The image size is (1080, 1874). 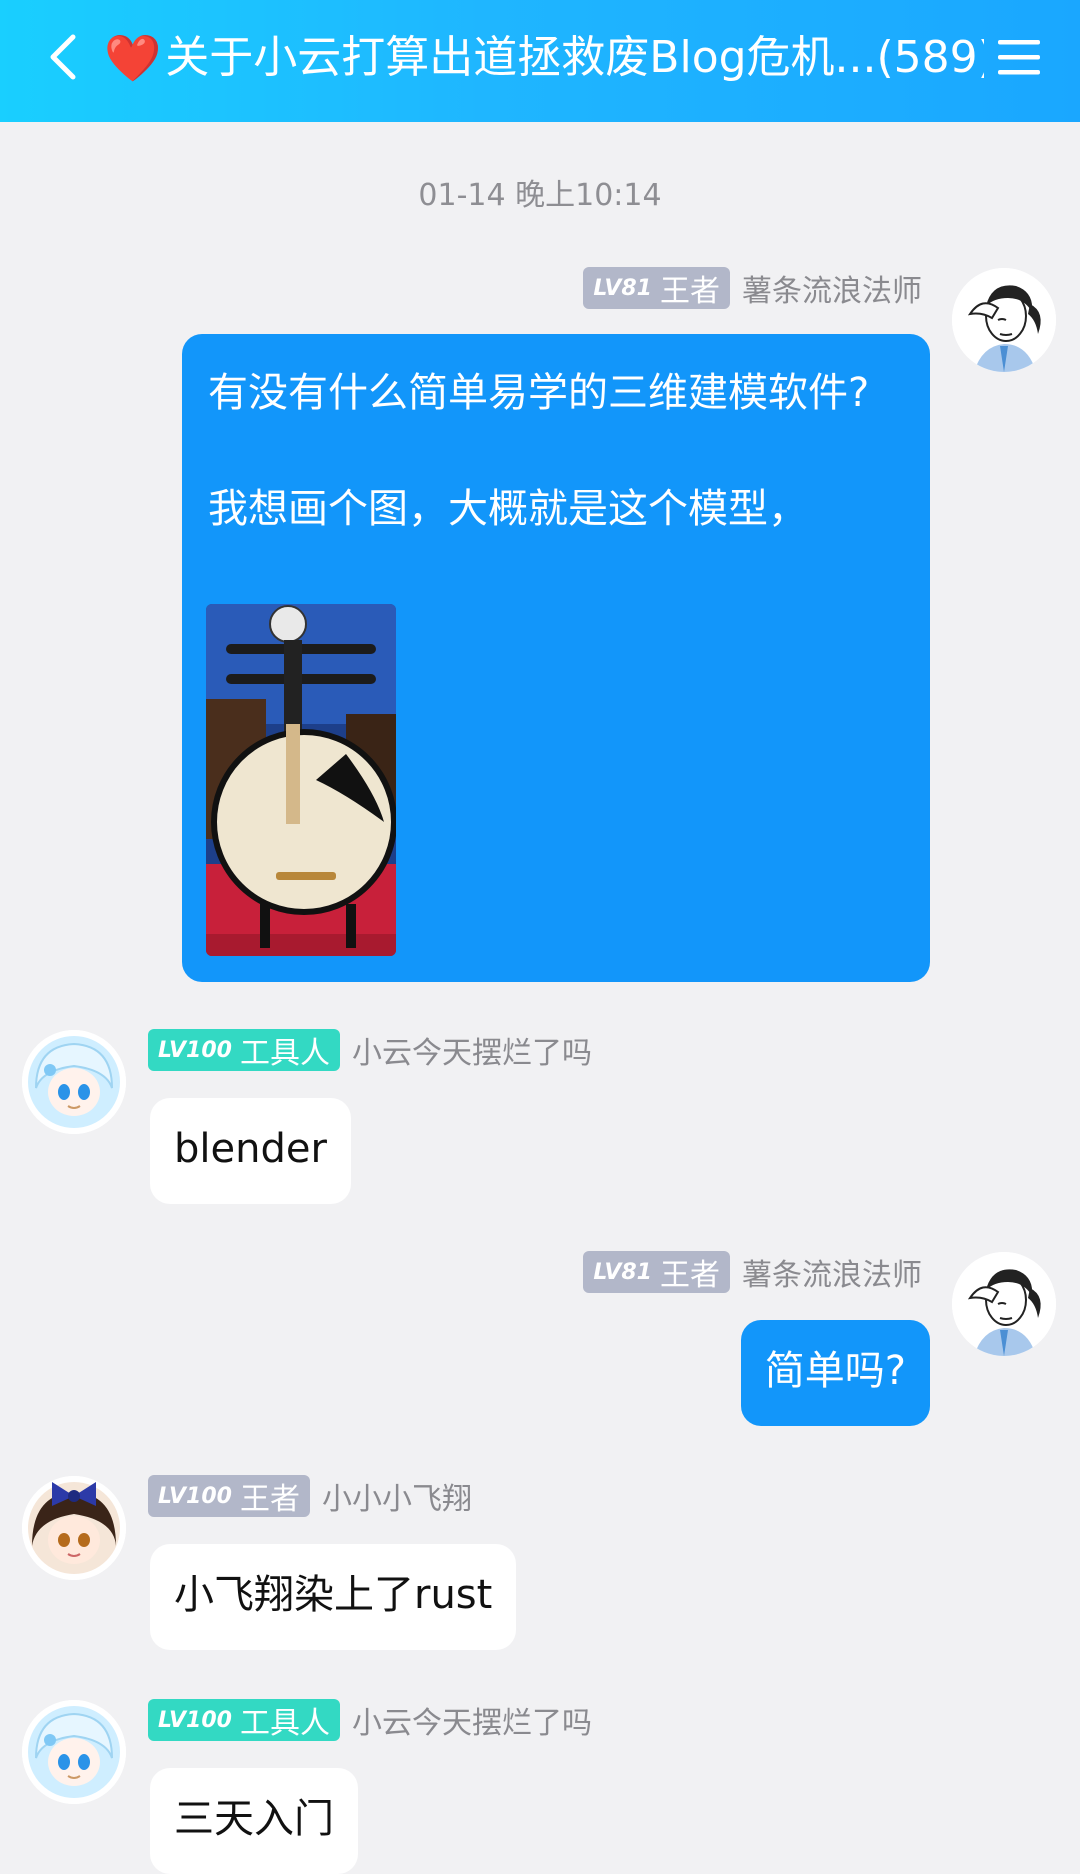 I want to click on message-bubble: 小飞翔染上了rust, so click(x=333, y=1597).